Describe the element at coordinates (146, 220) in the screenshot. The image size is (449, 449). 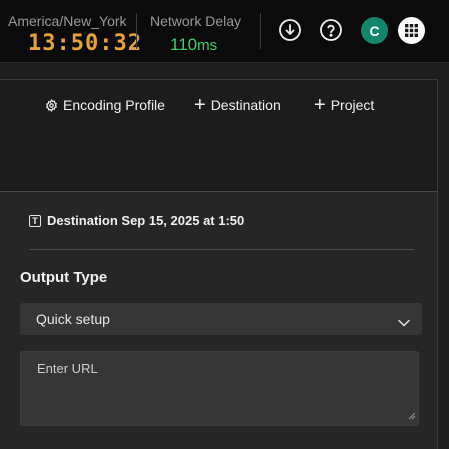
I see `destination-title-text: Destination Sep 15, 2025 at 1:50` at that location.